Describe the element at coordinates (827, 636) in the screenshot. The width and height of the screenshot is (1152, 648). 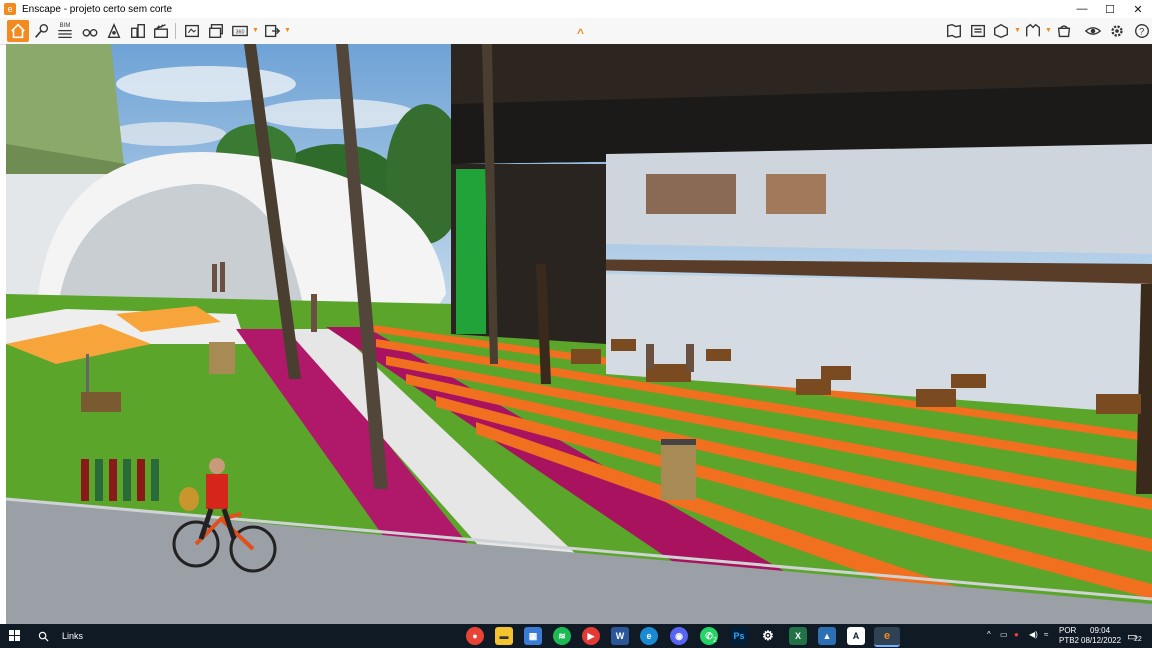
I see `photos-icon: ▲` at that location.